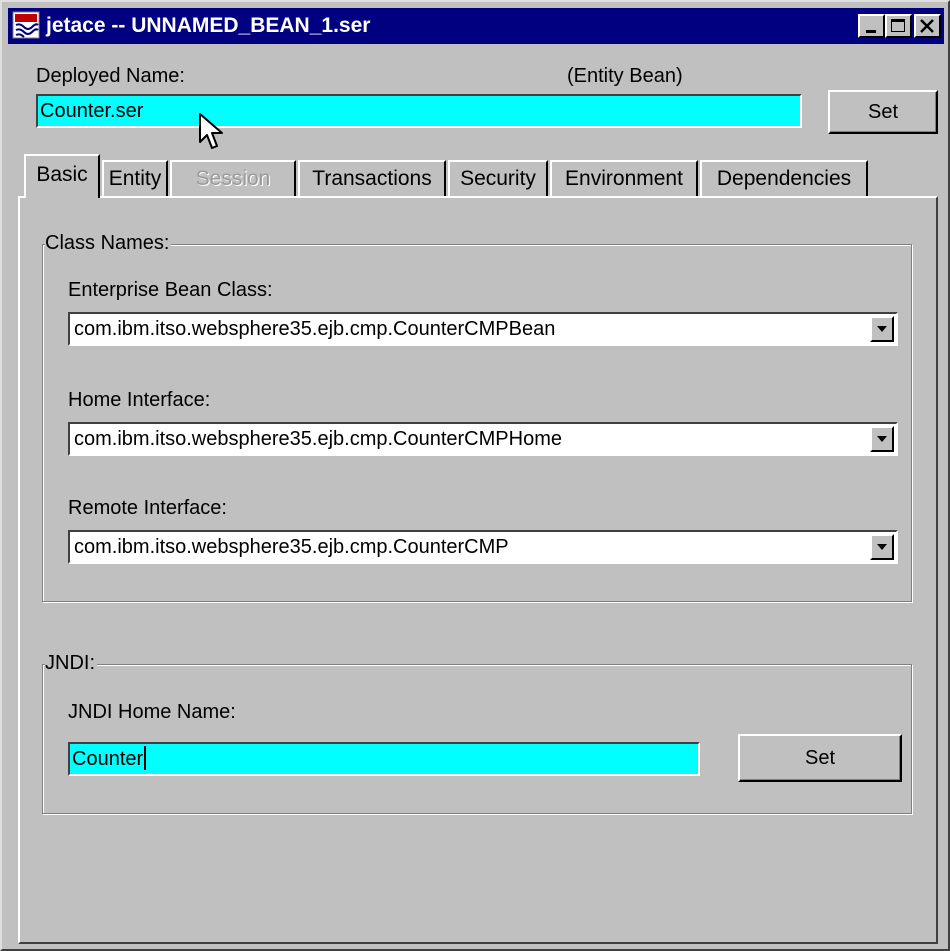 Image resolution: width=950 pixels, height=951 pixels. I want to click on jndi-home-name-value: Counter, so click(108, 759).